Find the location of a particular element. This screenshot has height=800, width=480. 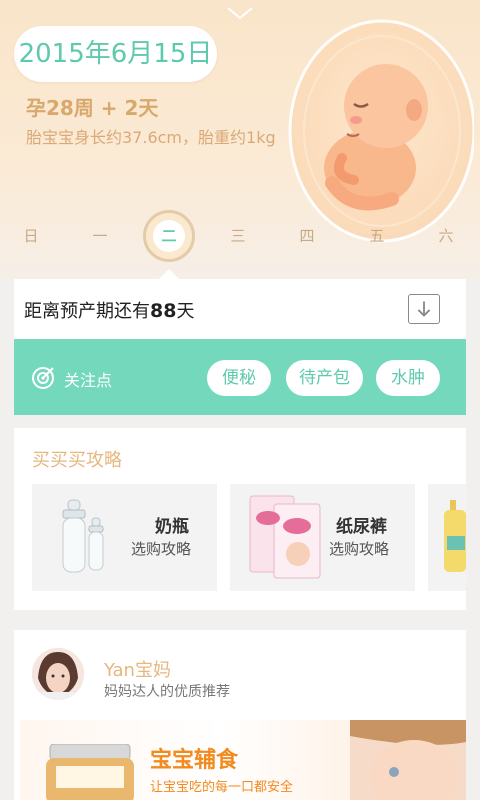

buy-guide-title: 买买买攻略 is located at coordinates (77, 460).